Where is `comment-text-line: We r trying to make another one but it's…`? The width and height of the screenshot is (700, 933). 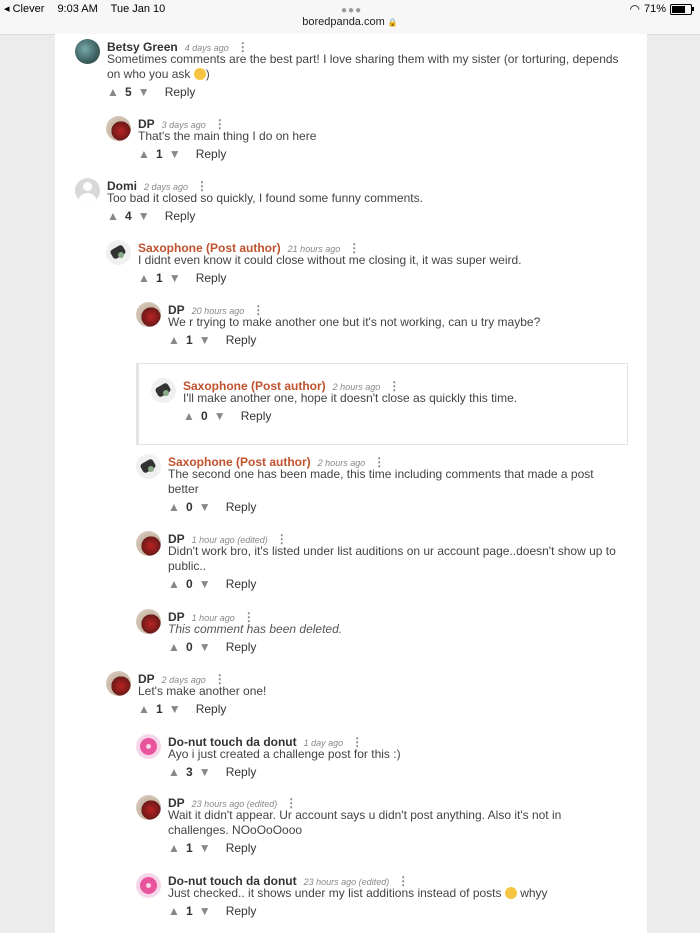
comment-text-line: We r trying to make another one but it's… is located at coordinates (354, 322).